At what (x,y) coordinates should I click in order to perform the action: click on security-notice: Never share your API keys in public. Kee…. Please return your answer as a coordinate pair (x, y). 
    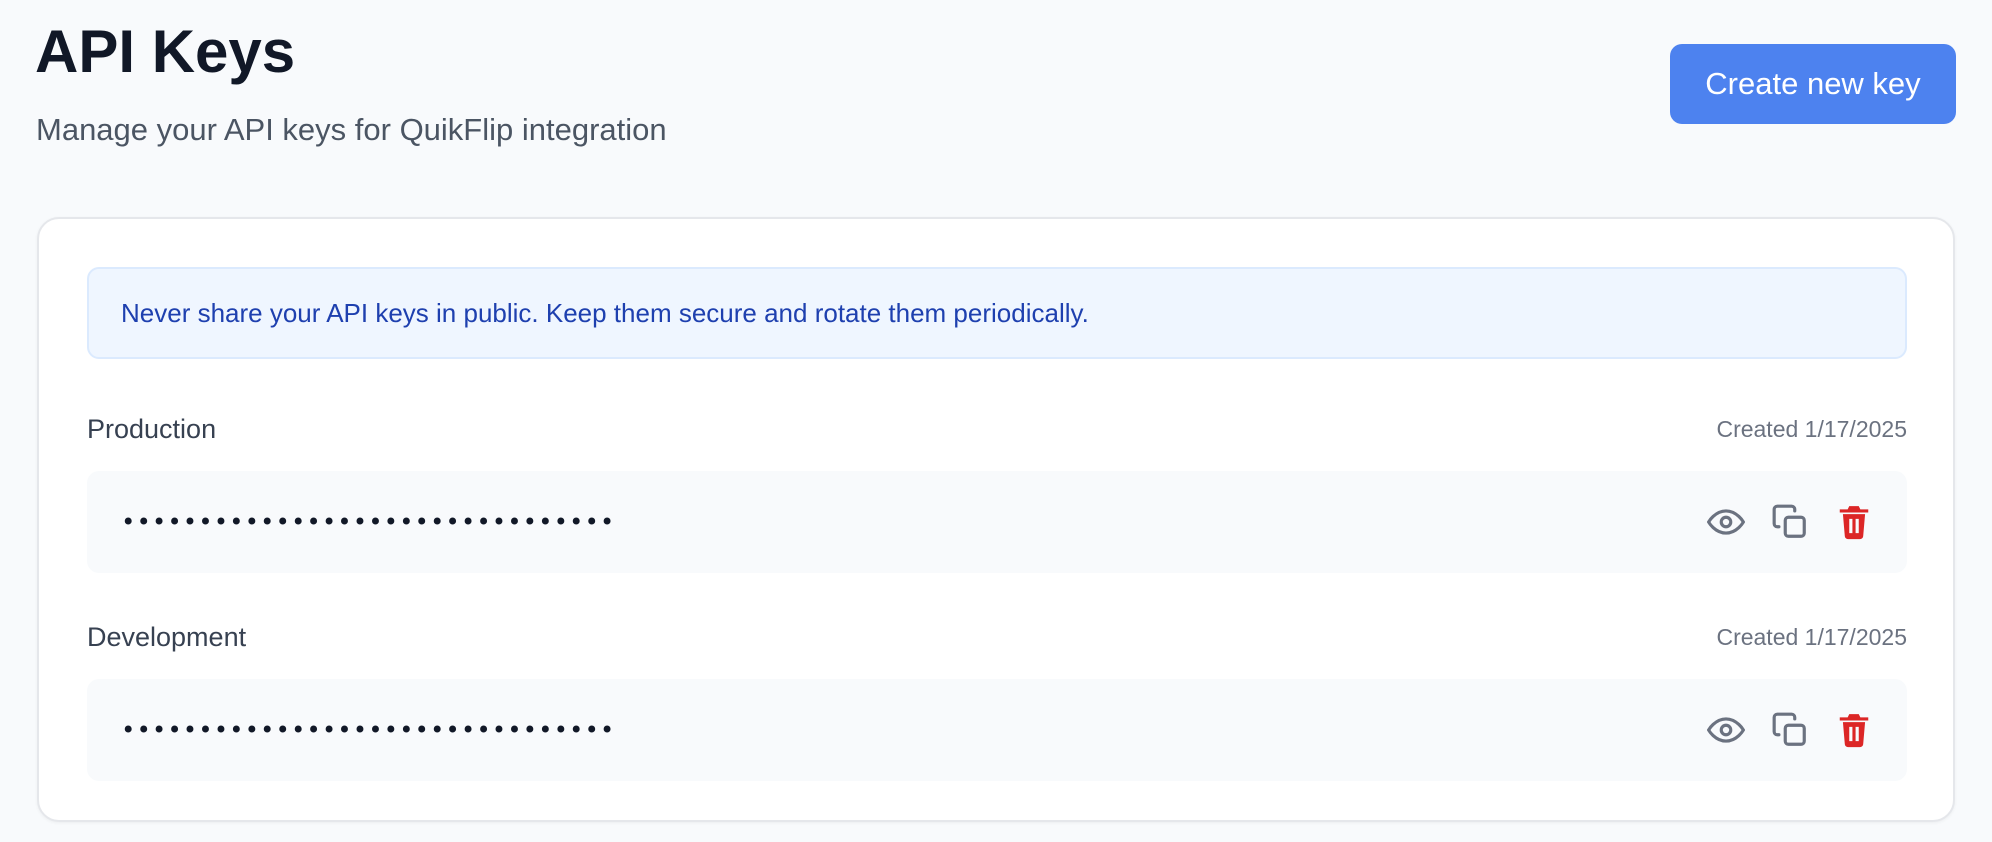
    Looking at the image, I should click on (997, 313).